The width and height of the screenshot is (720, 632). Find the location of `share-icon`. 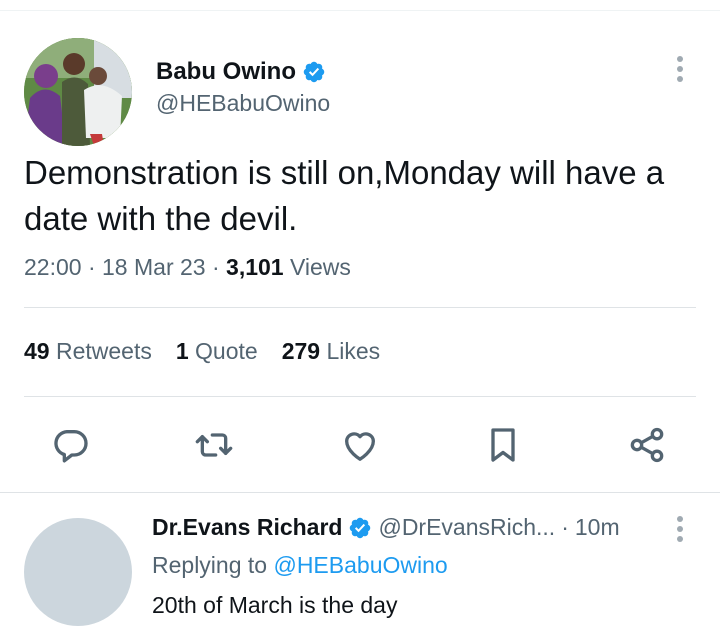

share-icon is located at coordinates (647, 445).